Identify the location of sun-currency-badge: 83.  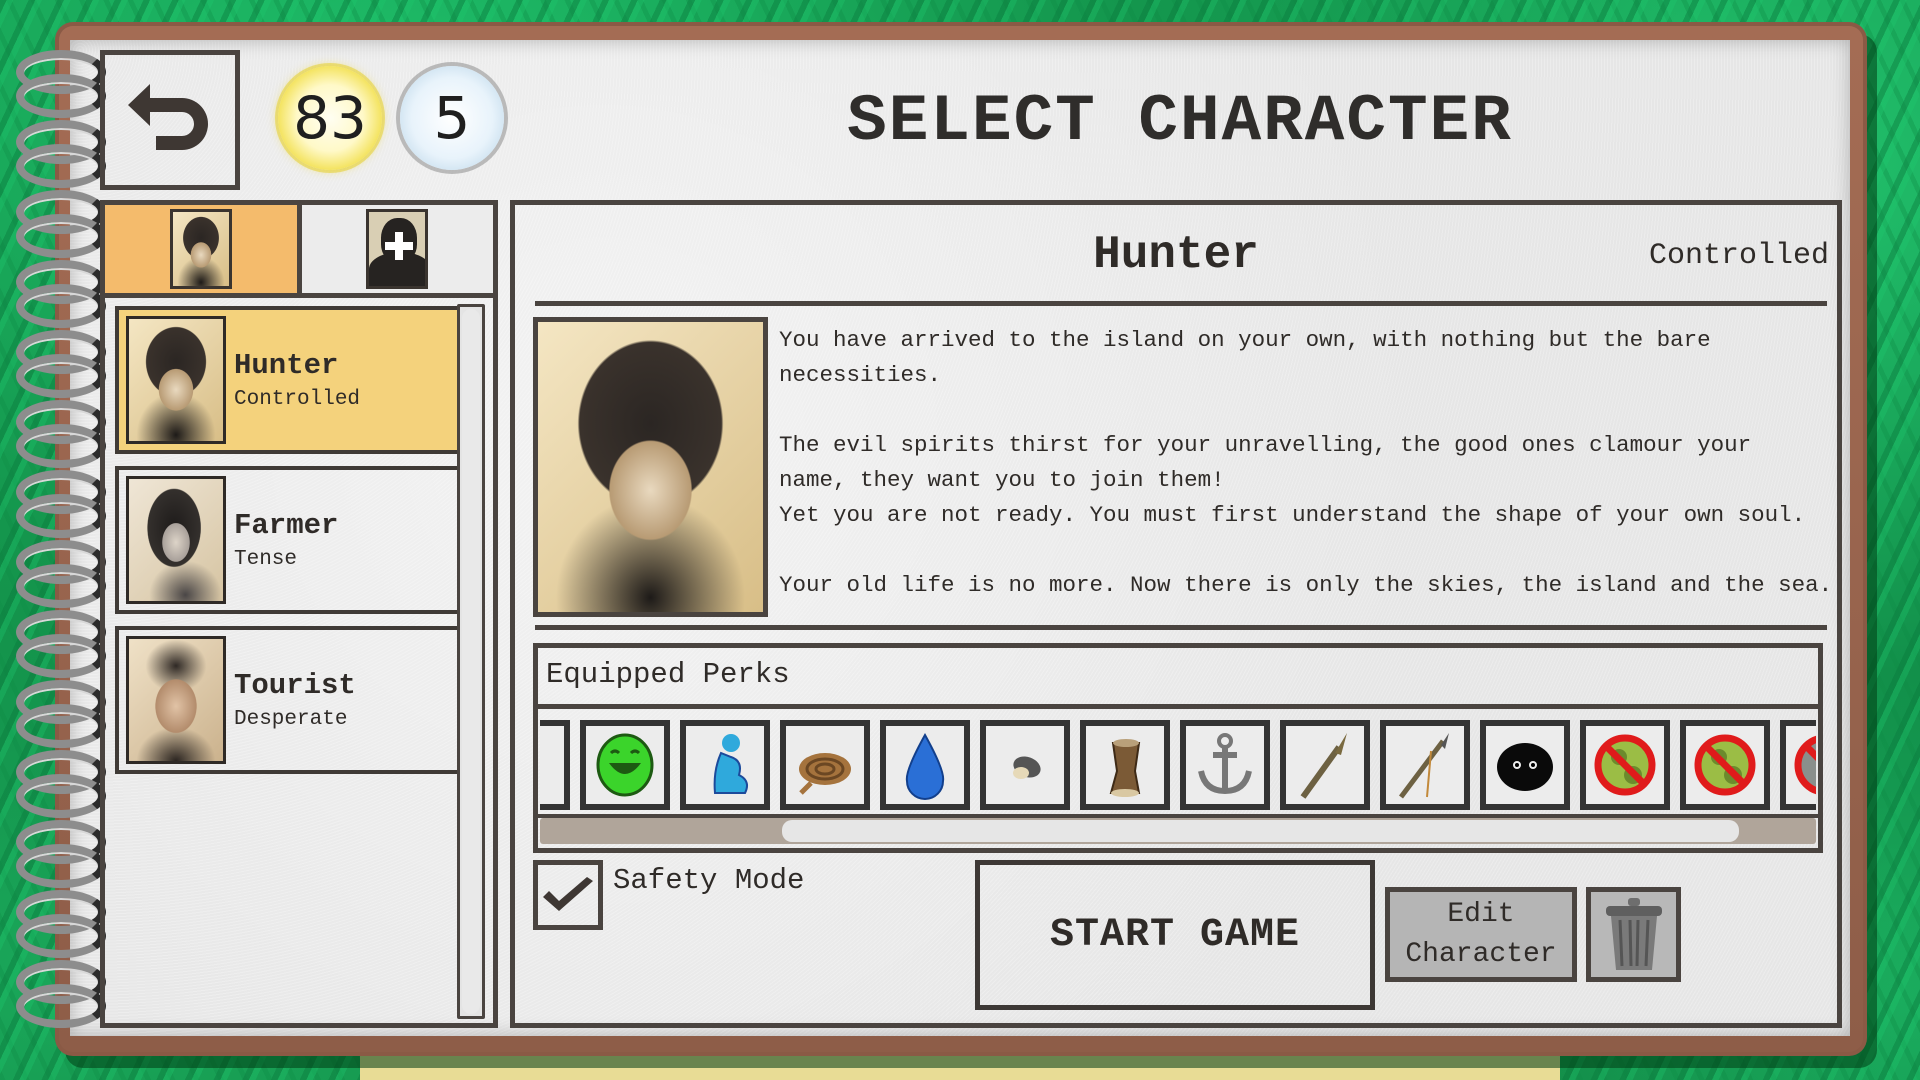
(330, 118).